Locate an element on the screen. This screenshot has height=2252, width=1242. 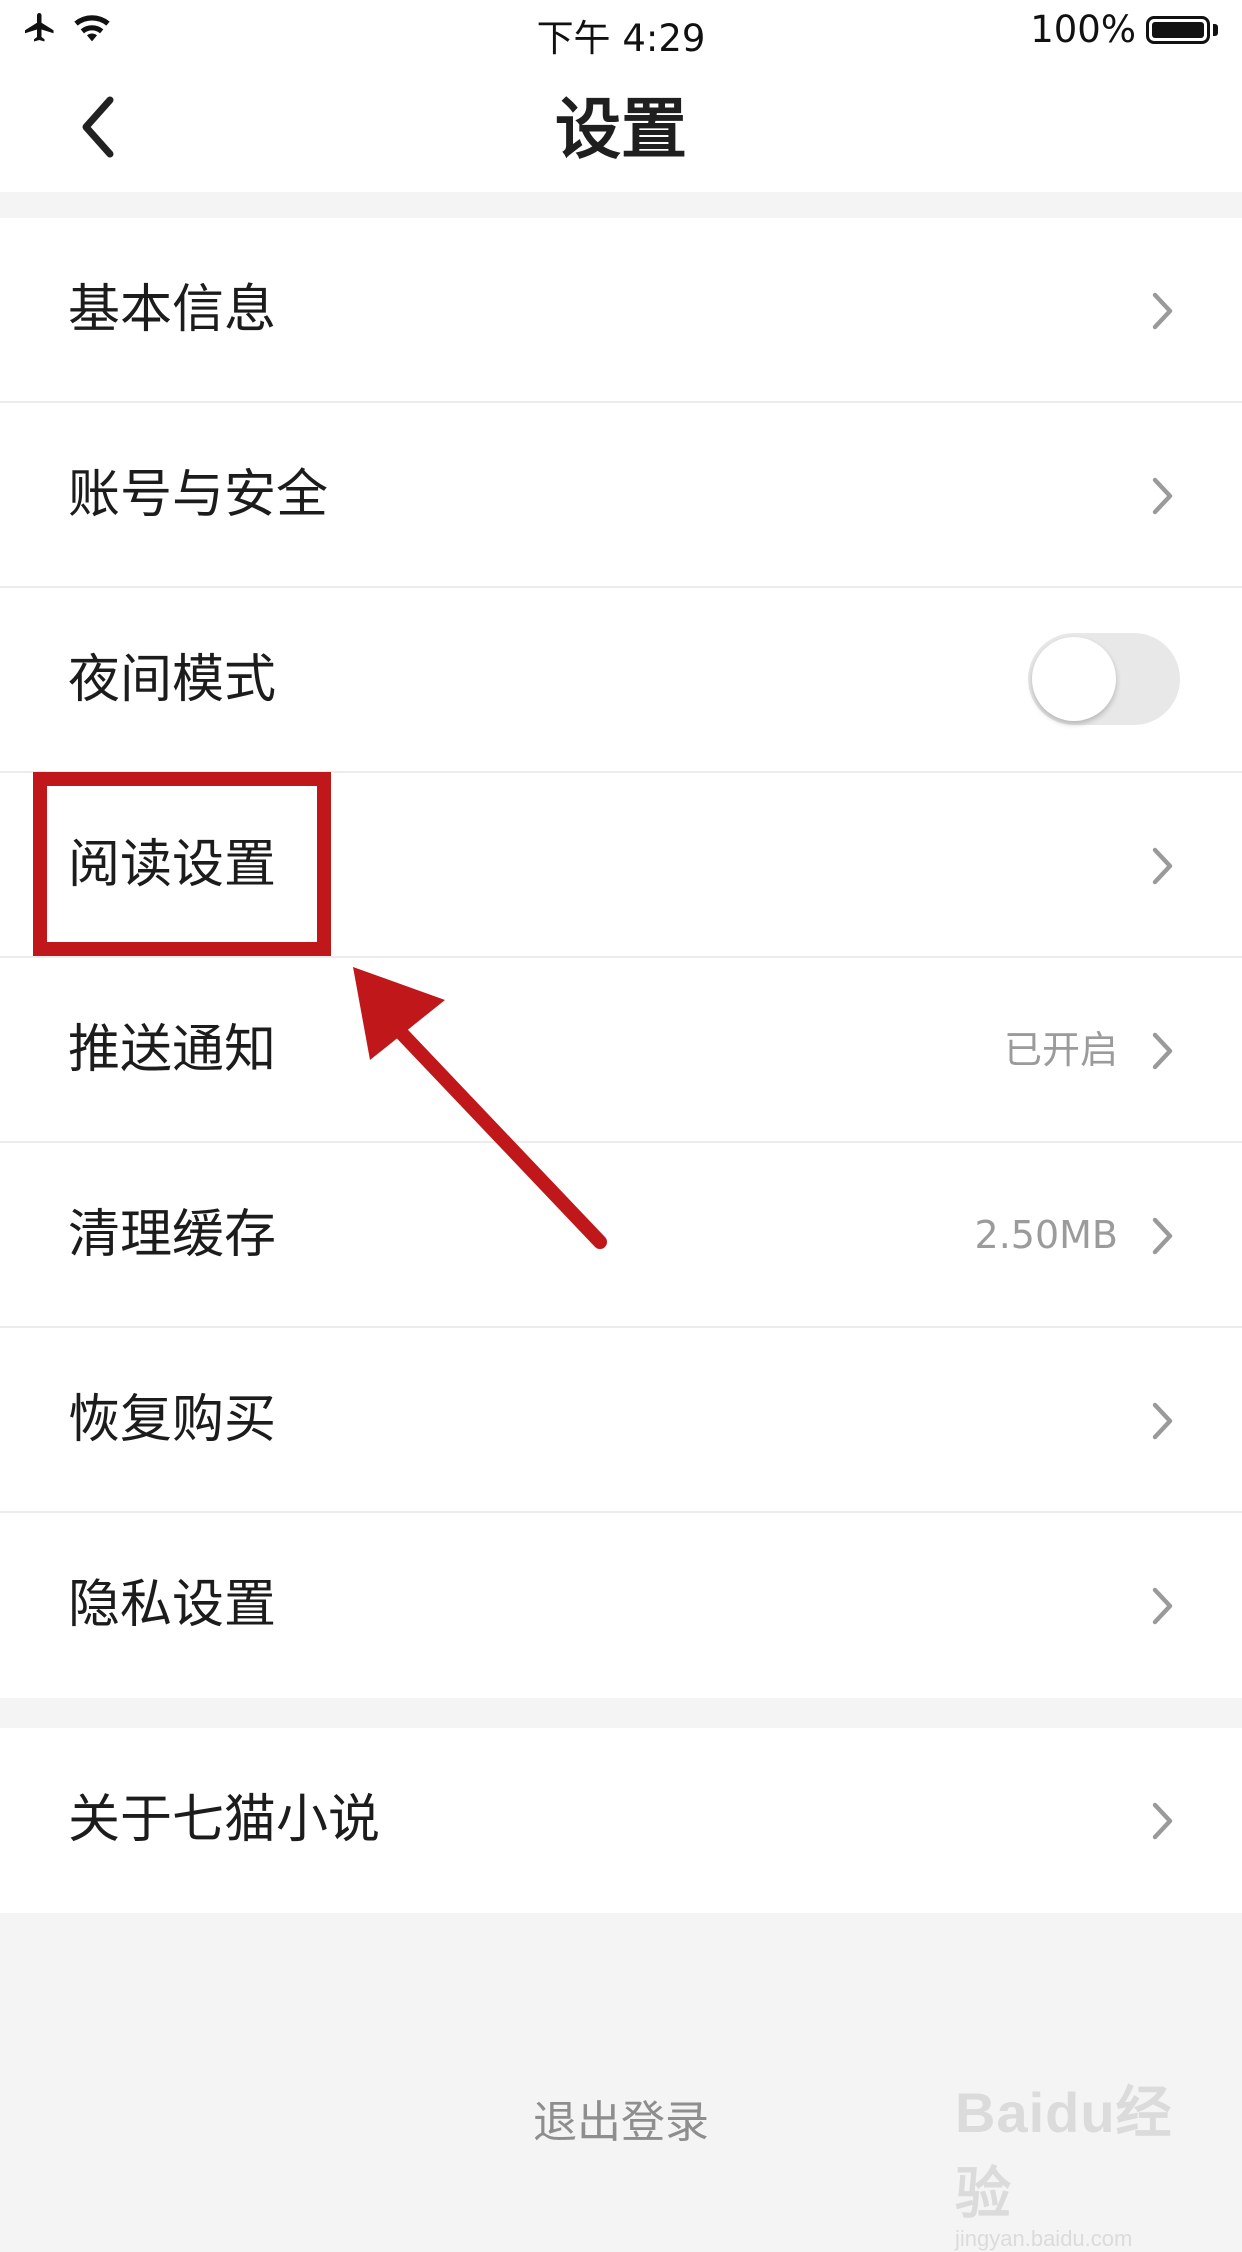
row-label: 关于七猫小说 is located at coordinates (224, 1820).